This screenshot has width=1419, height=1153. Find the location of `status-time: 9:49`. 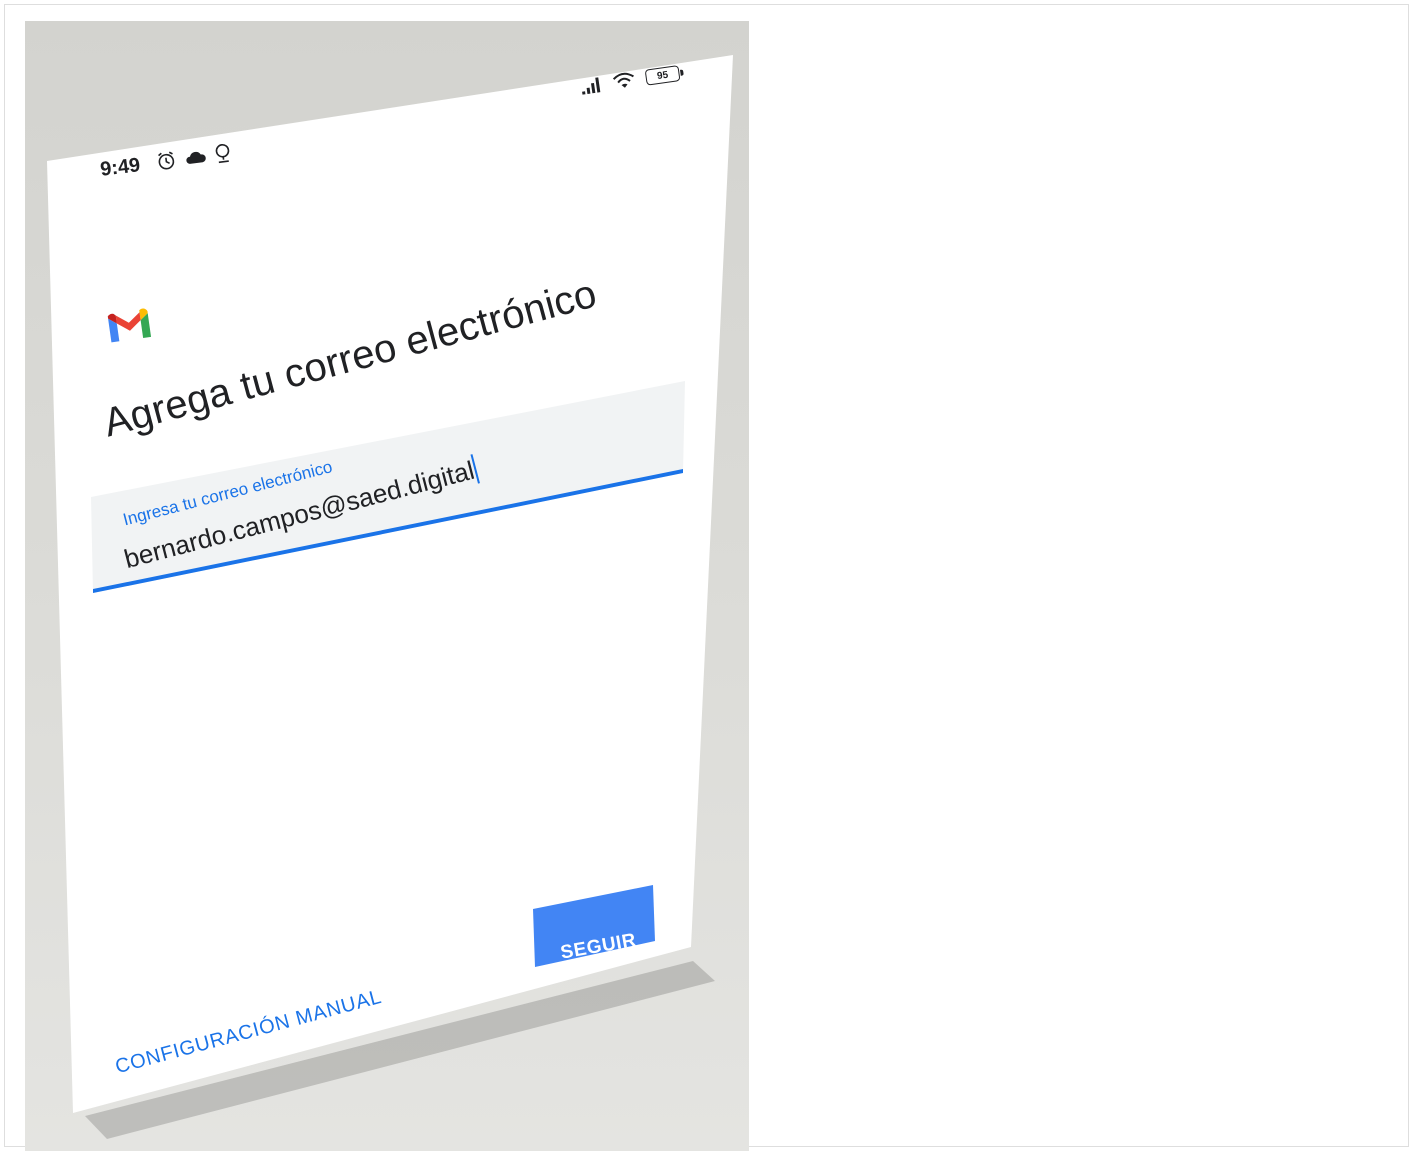

status-time: 9:49 is located at coordinates (120, 167).